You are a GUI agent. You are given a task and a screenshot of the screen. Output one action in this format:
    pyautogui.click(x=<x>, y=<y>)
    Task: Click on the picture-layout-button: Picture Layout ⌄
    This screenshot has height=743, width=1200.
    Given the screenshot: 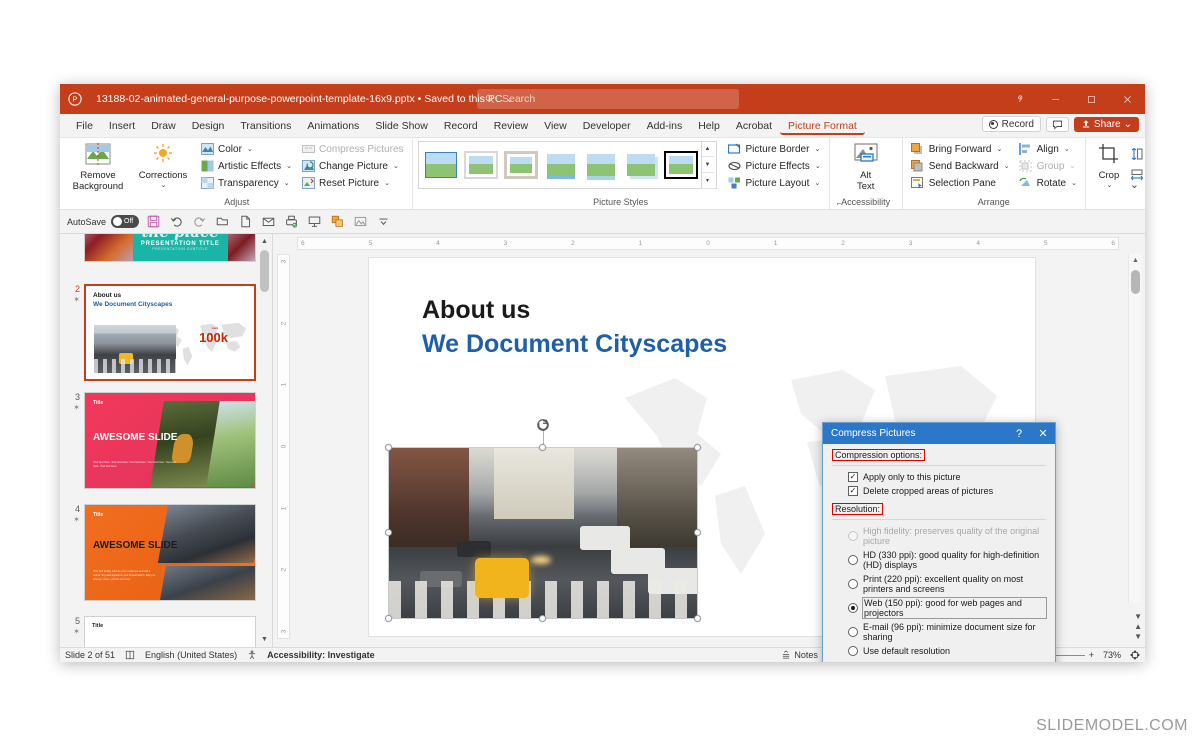 What is the action you would take?
    pyautogui.click(x=774, y=183)
    